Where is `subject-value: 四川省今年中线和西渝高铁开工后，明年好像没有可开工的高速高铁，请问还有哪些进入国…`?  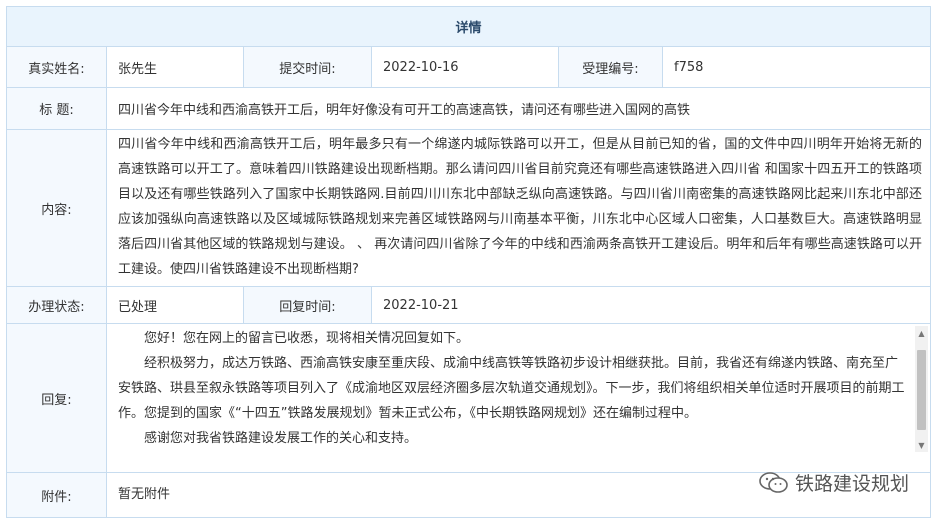 subject-value: 四川省今年中线和西渝高铁开工后，明年好像没有可开工的高速高铁，请问还有哪些进入国… is located at coordinates (404, 110).